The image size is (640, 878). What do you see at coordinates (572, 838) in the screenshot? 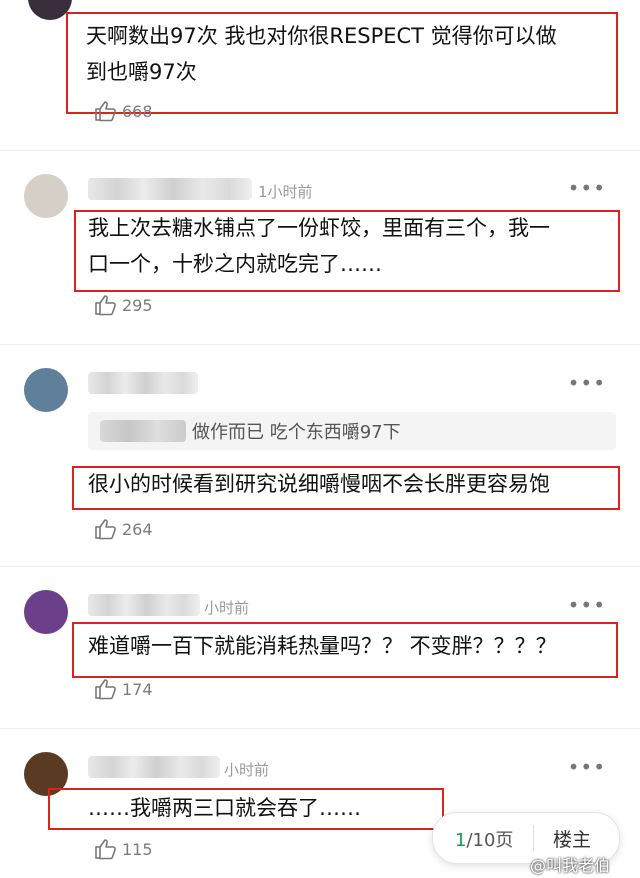
I see `floor-owner-button: 楼主` at bounding box center [572, 838].